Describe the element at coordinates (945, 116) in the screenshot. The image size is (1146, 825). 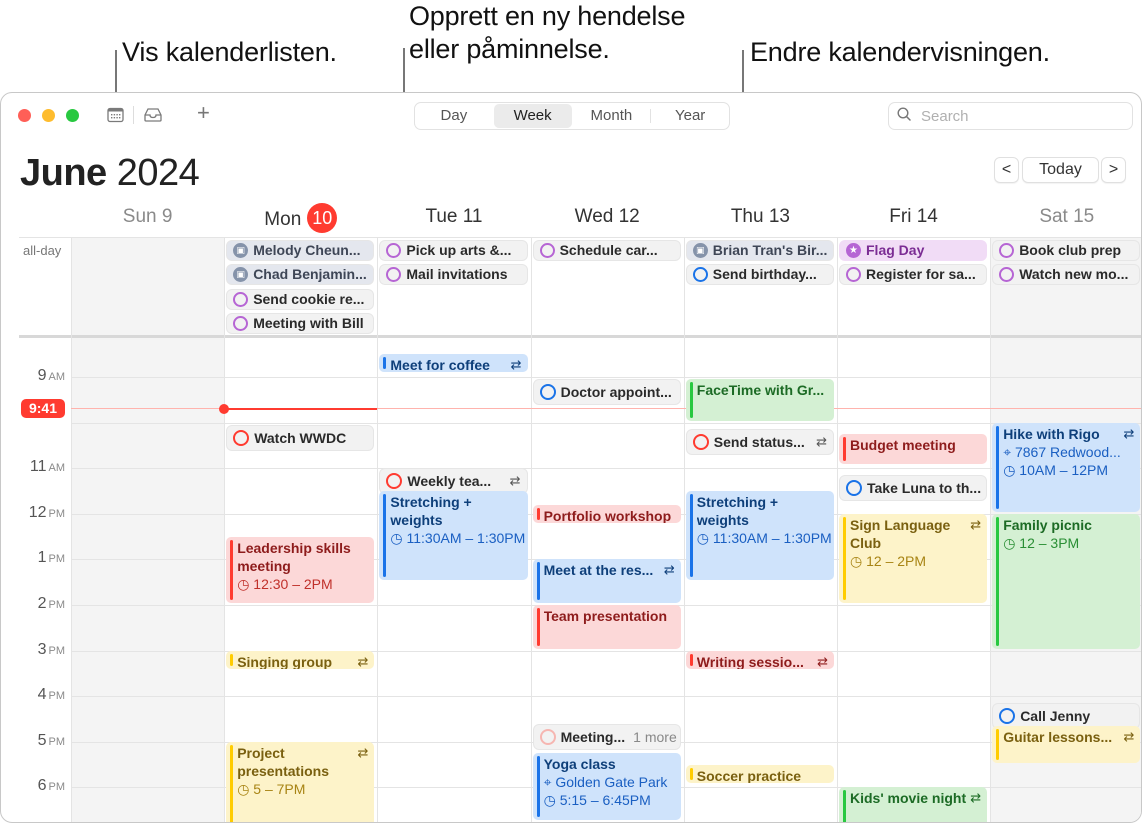
I see `search-placeholder: Search` at that location.